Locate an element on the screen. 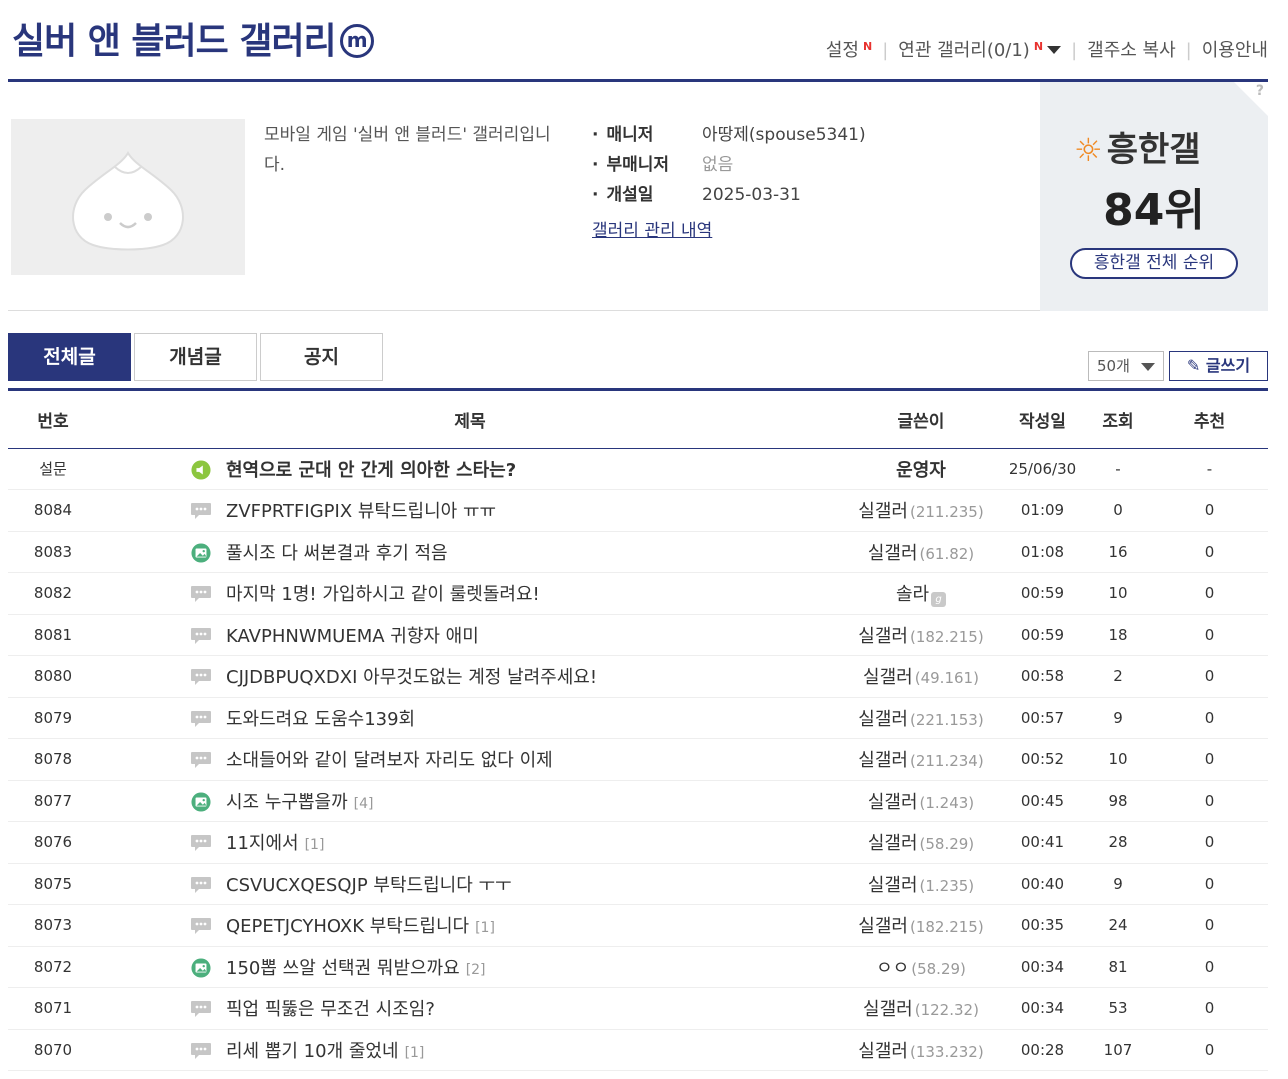 This screenshot has width=1288, height=1079. post-subject: 리세 뽑기 10개 줄었네 is located at coordinates (312, 1051).